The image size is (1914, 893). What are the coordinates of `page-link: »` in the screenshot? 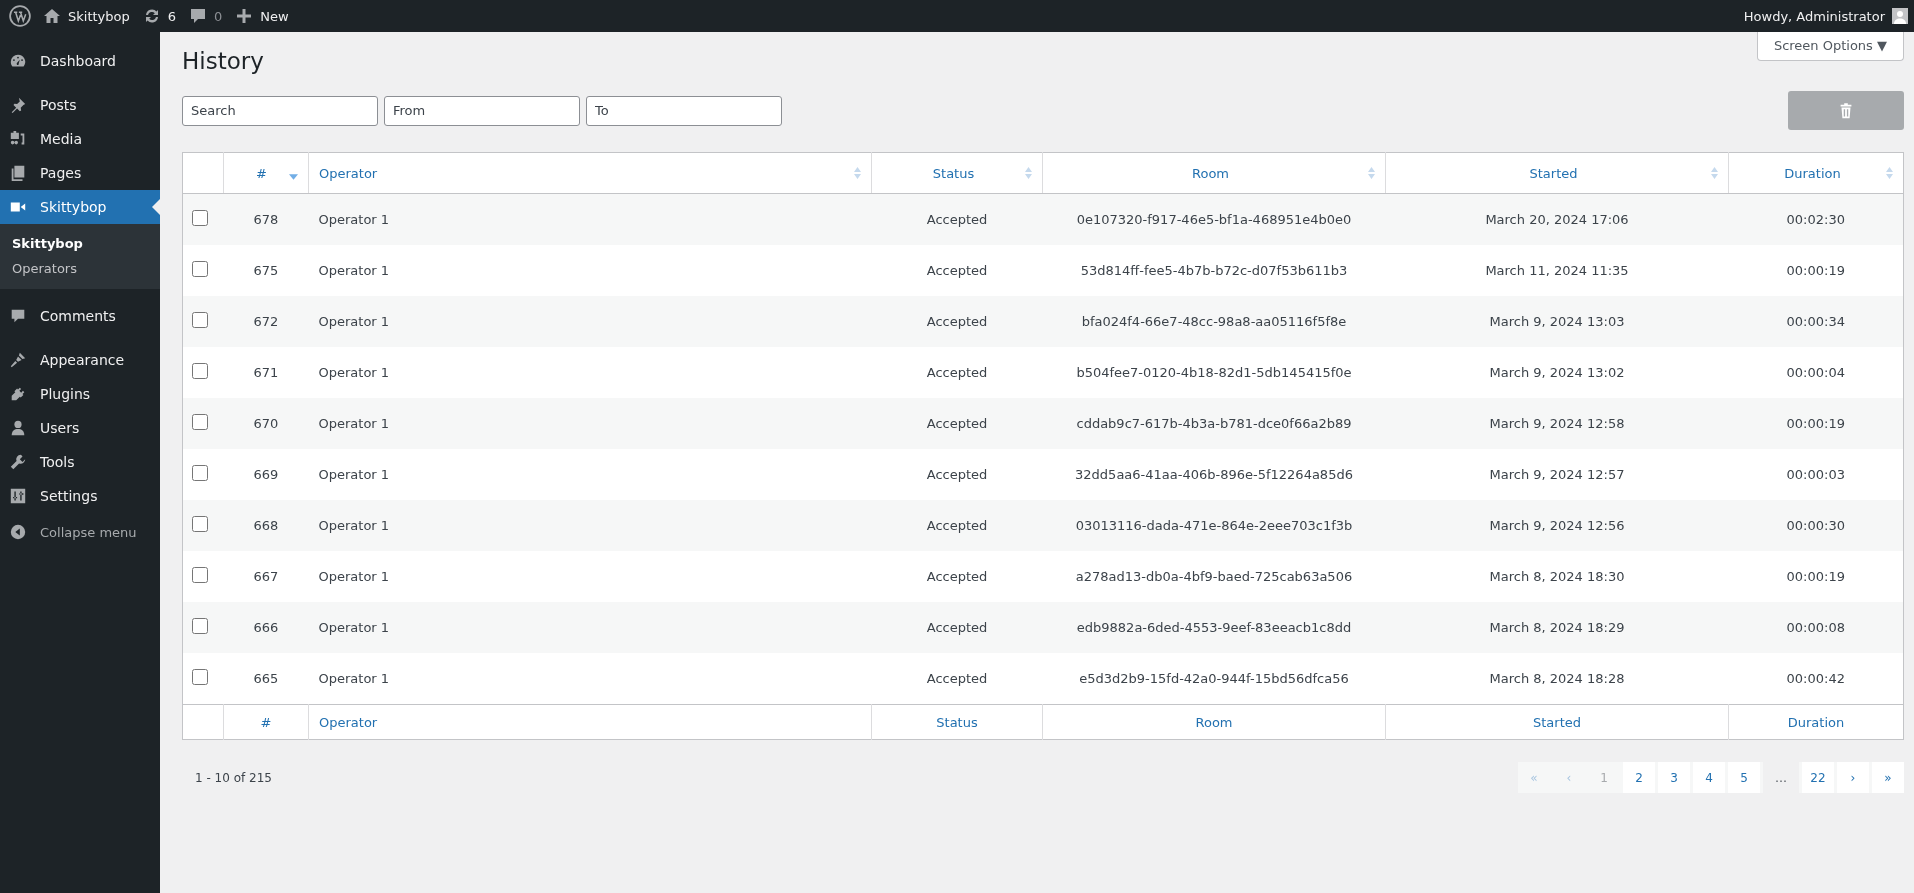 It's located at (1888, 777).